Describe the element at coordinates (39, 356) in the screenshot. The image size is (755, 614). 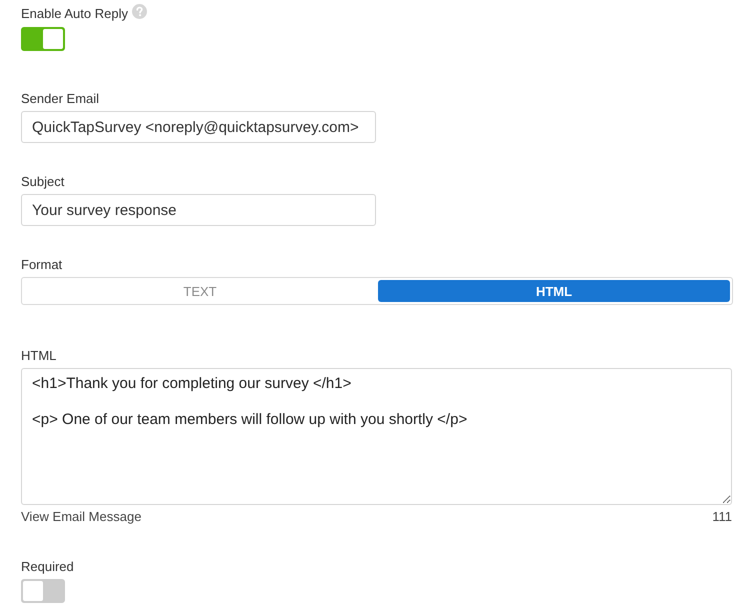
I see `field-label: HTML` at that location.